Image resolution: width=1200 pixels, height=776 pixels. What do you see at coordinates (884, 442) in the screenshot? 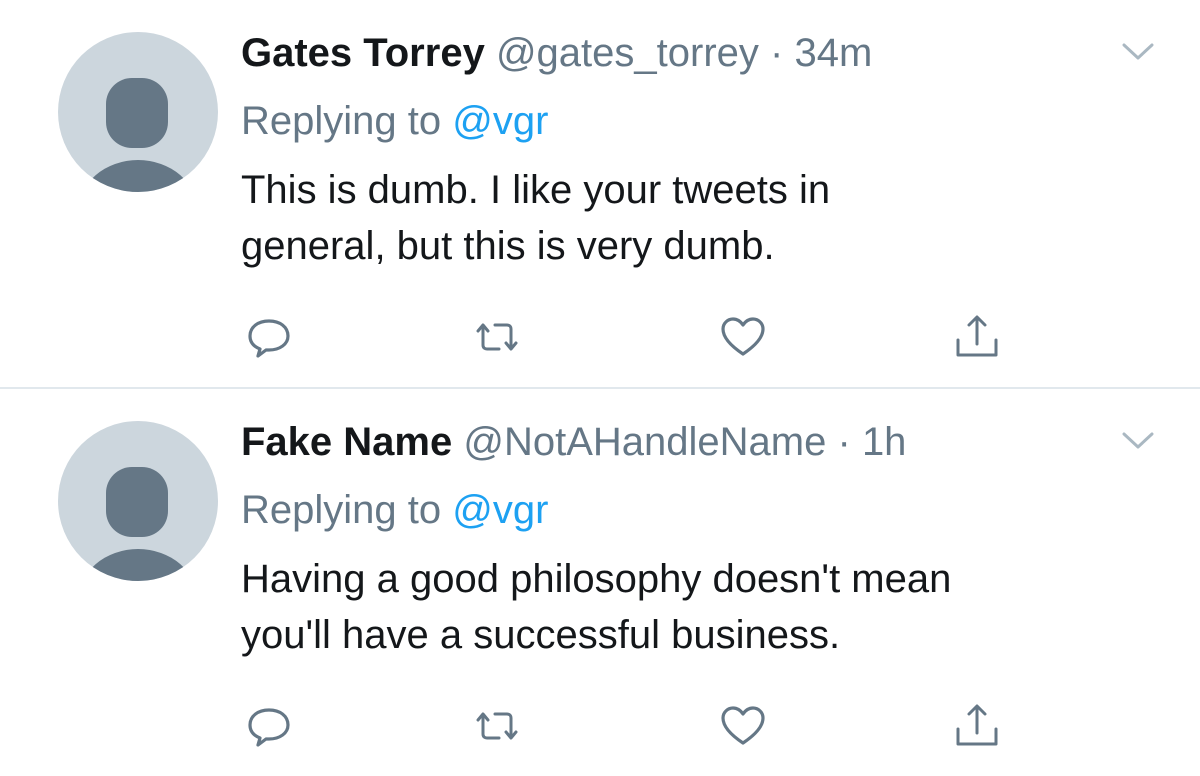
I see `timestamp: 1h` at bounding box center [884, 442].